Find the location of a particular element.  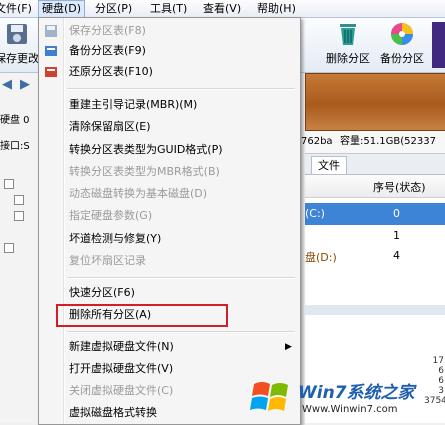

menu-gutter is located at coordinates (64, 221).